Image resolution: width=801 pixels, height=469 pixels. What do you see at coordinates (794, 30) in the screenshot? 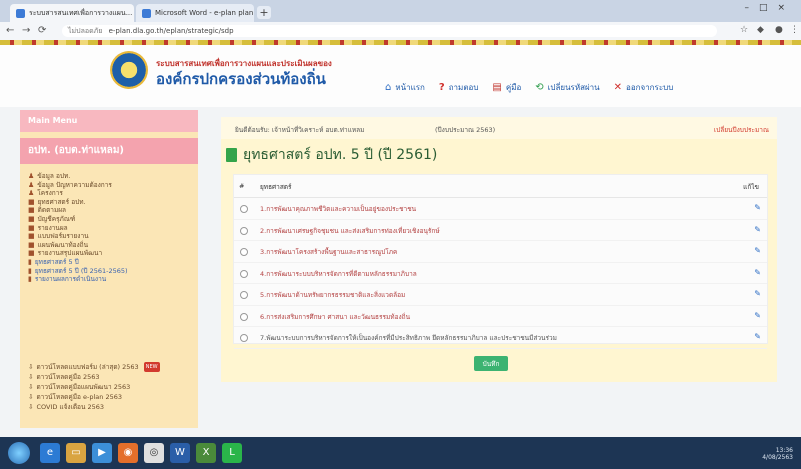
I see `menu-icon: ⋮` at bounding box center [794, 30].